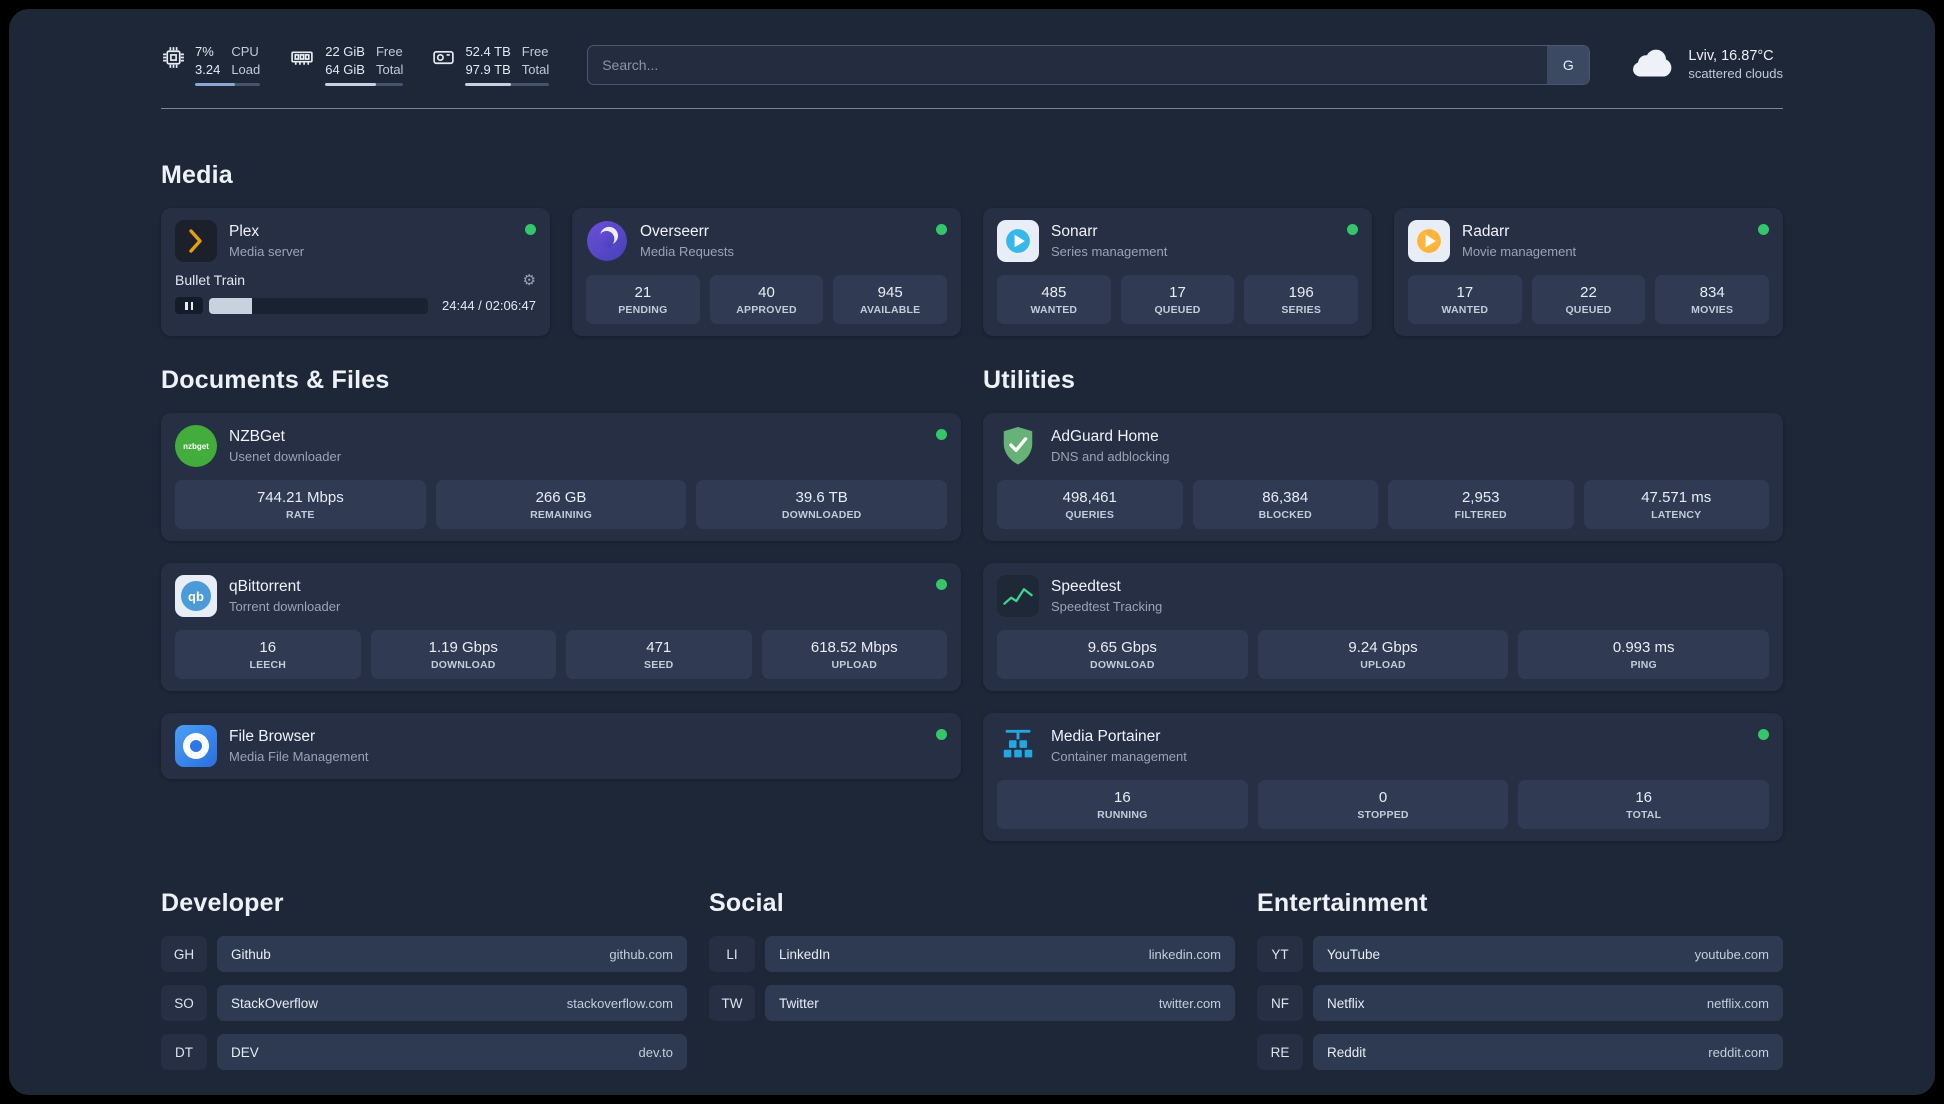 The height and width of the screenshot is (1104, 1944). What do you see at coordinates (766, 293) in the screenshot?
I see `stat-value: 40` at bounding box center [766, 293].